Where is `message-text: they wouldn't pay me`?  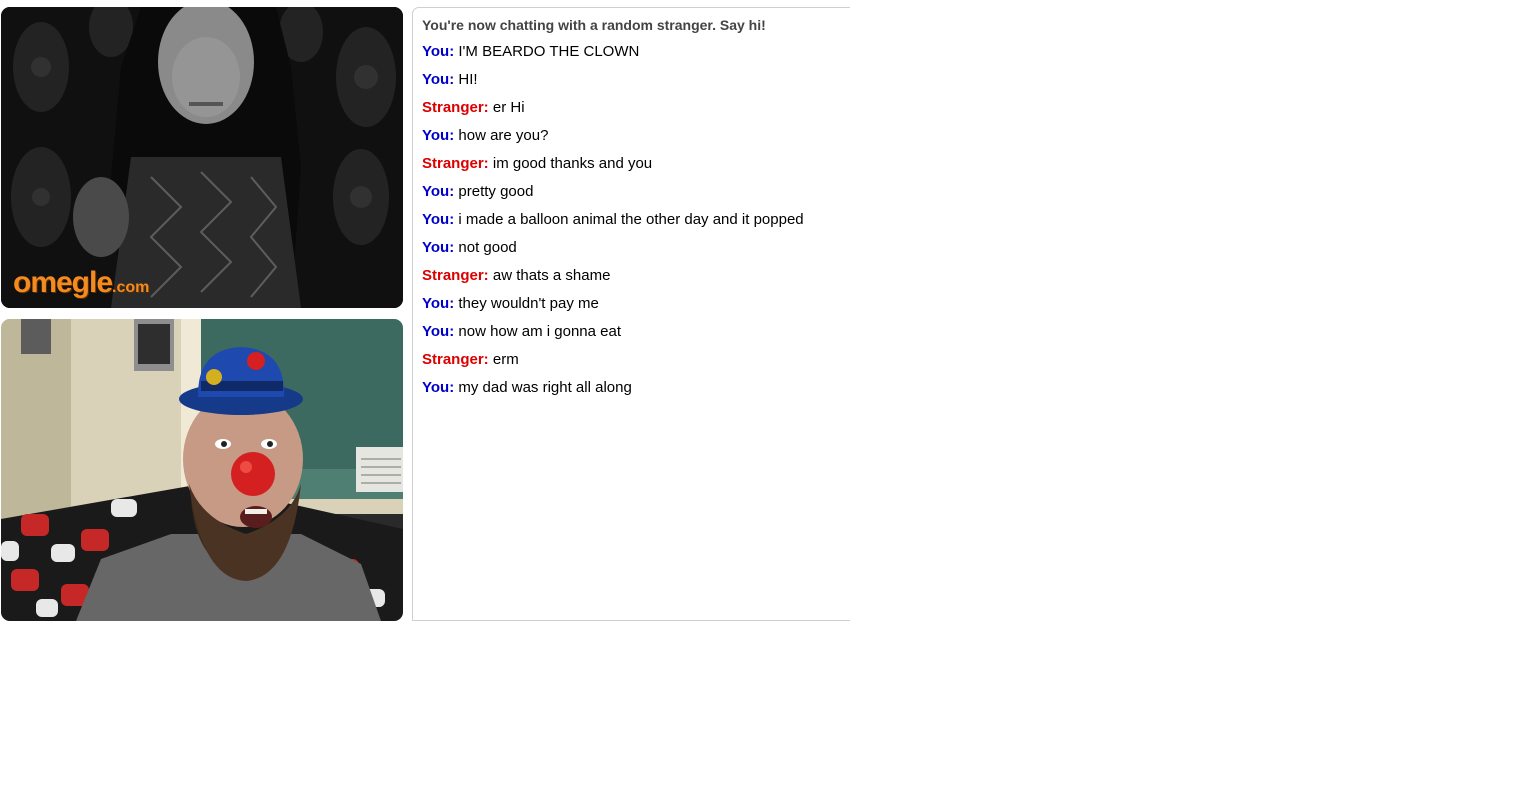 message-text: they wouldn't pay me is located at coordinates (528, 303).